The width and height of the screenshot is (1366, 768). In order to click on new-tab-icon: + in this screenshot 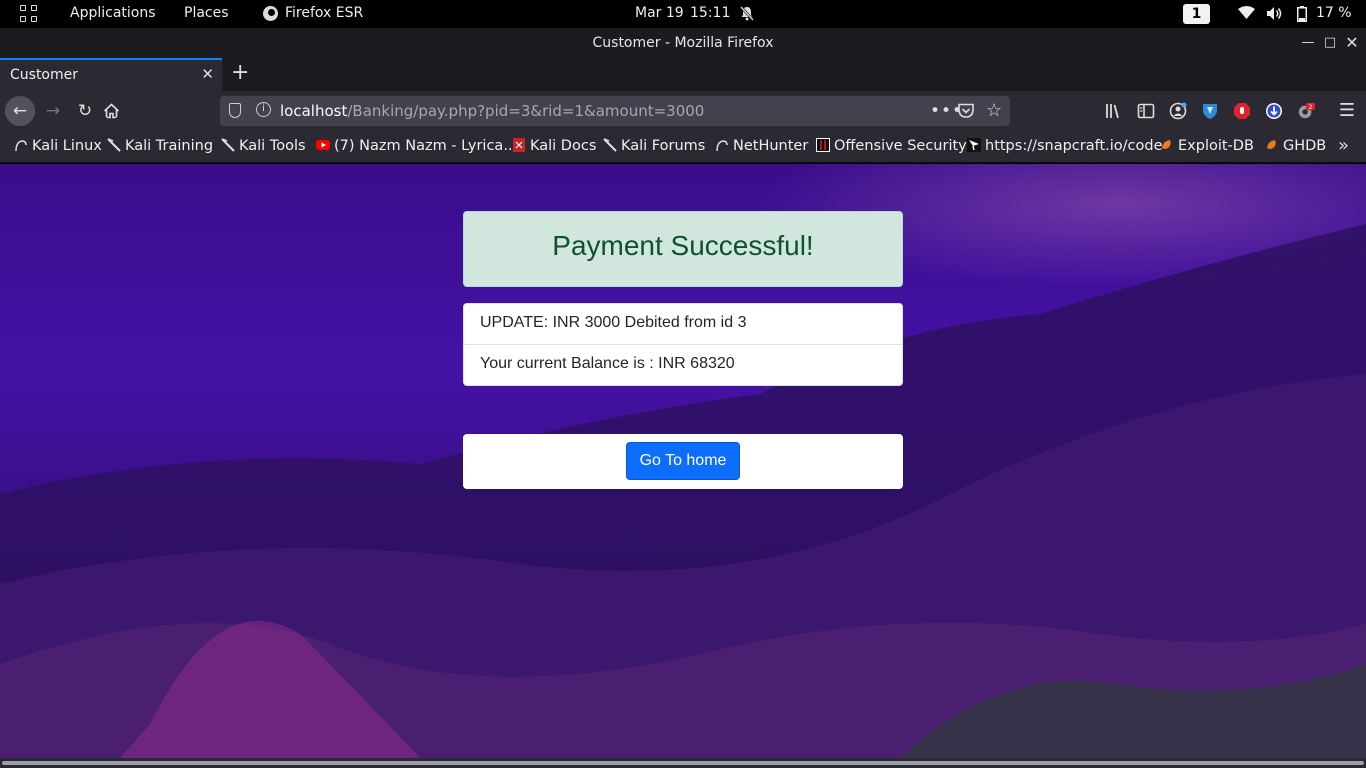, I will do `click(240, 73)`.